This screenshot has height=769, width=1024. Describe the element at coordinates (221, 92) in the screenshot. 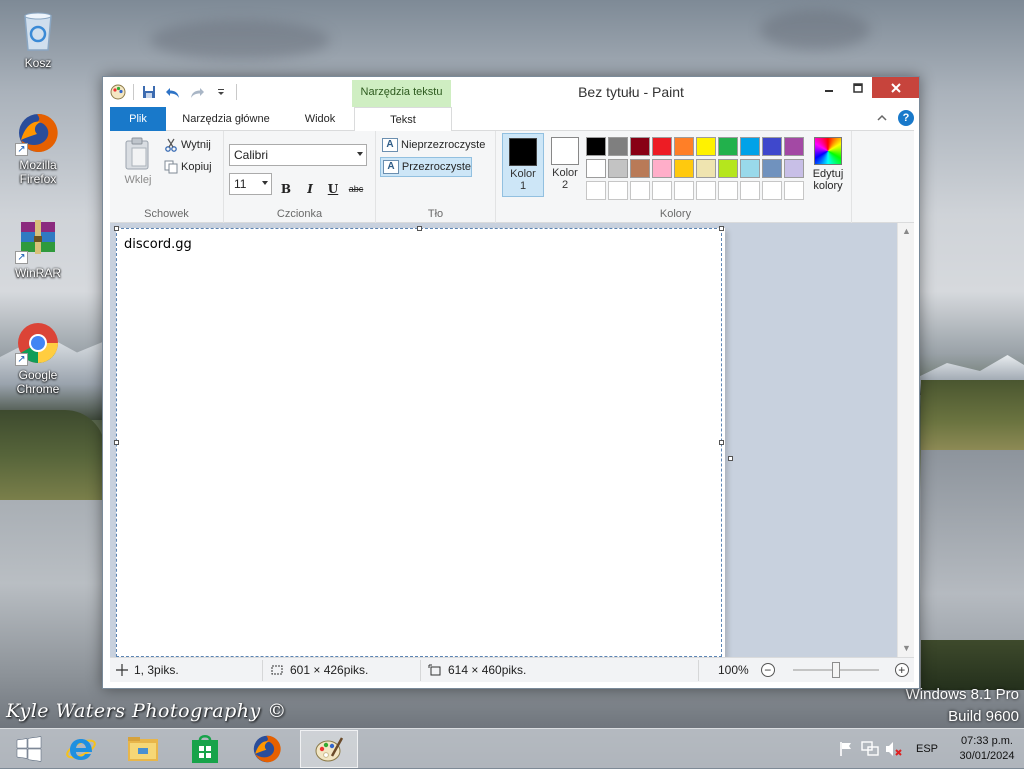

I see `customize-qat-icon` at that location.